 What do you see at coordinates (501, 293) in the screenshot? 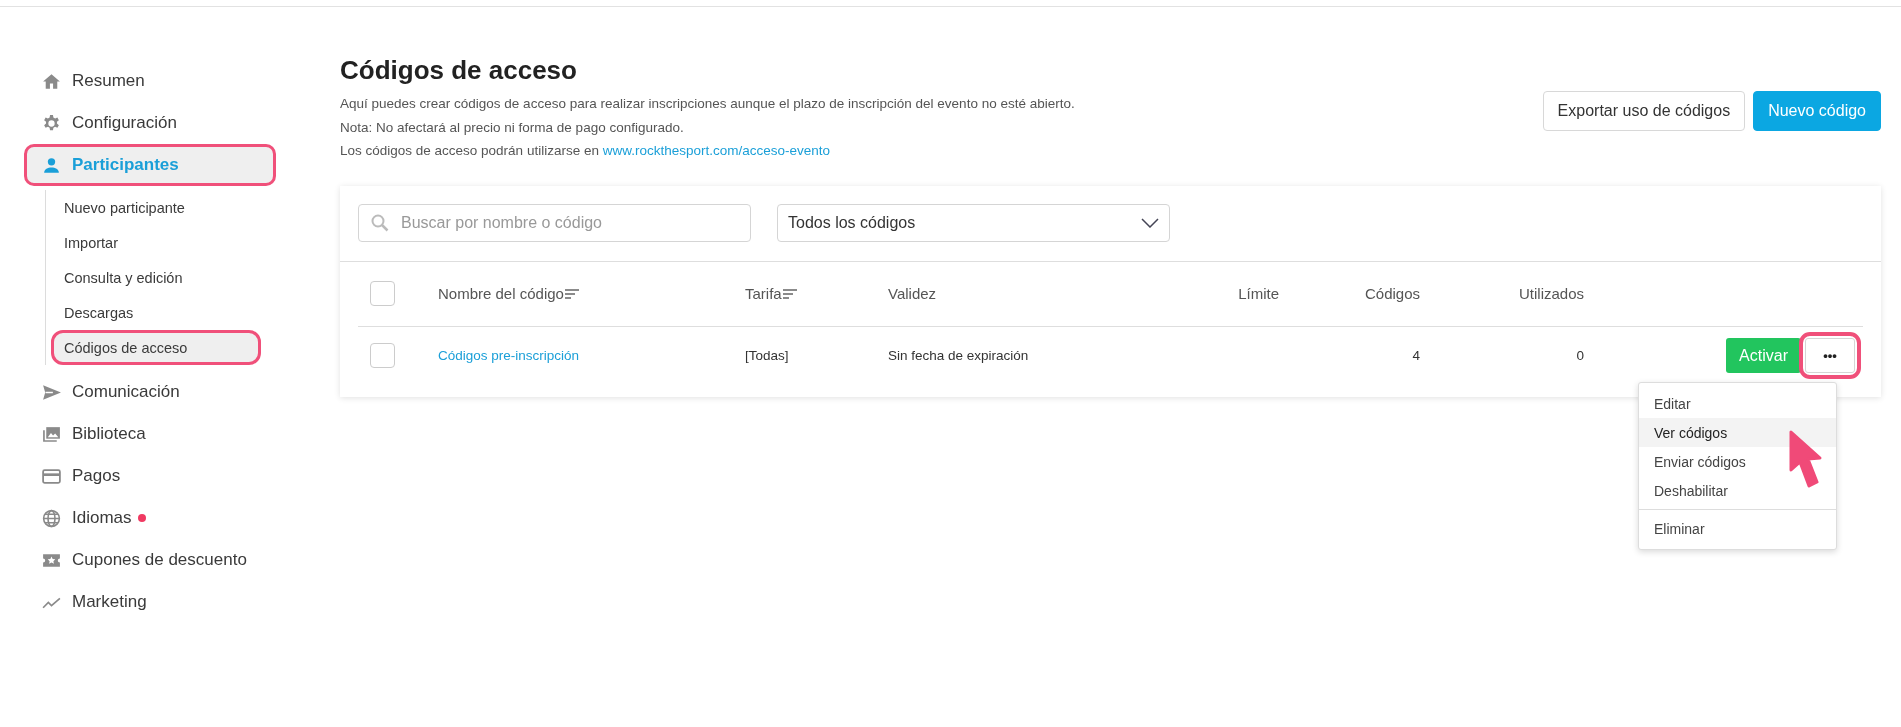
I see `column-header: Nombre del código` at bounding box center [501, 293].